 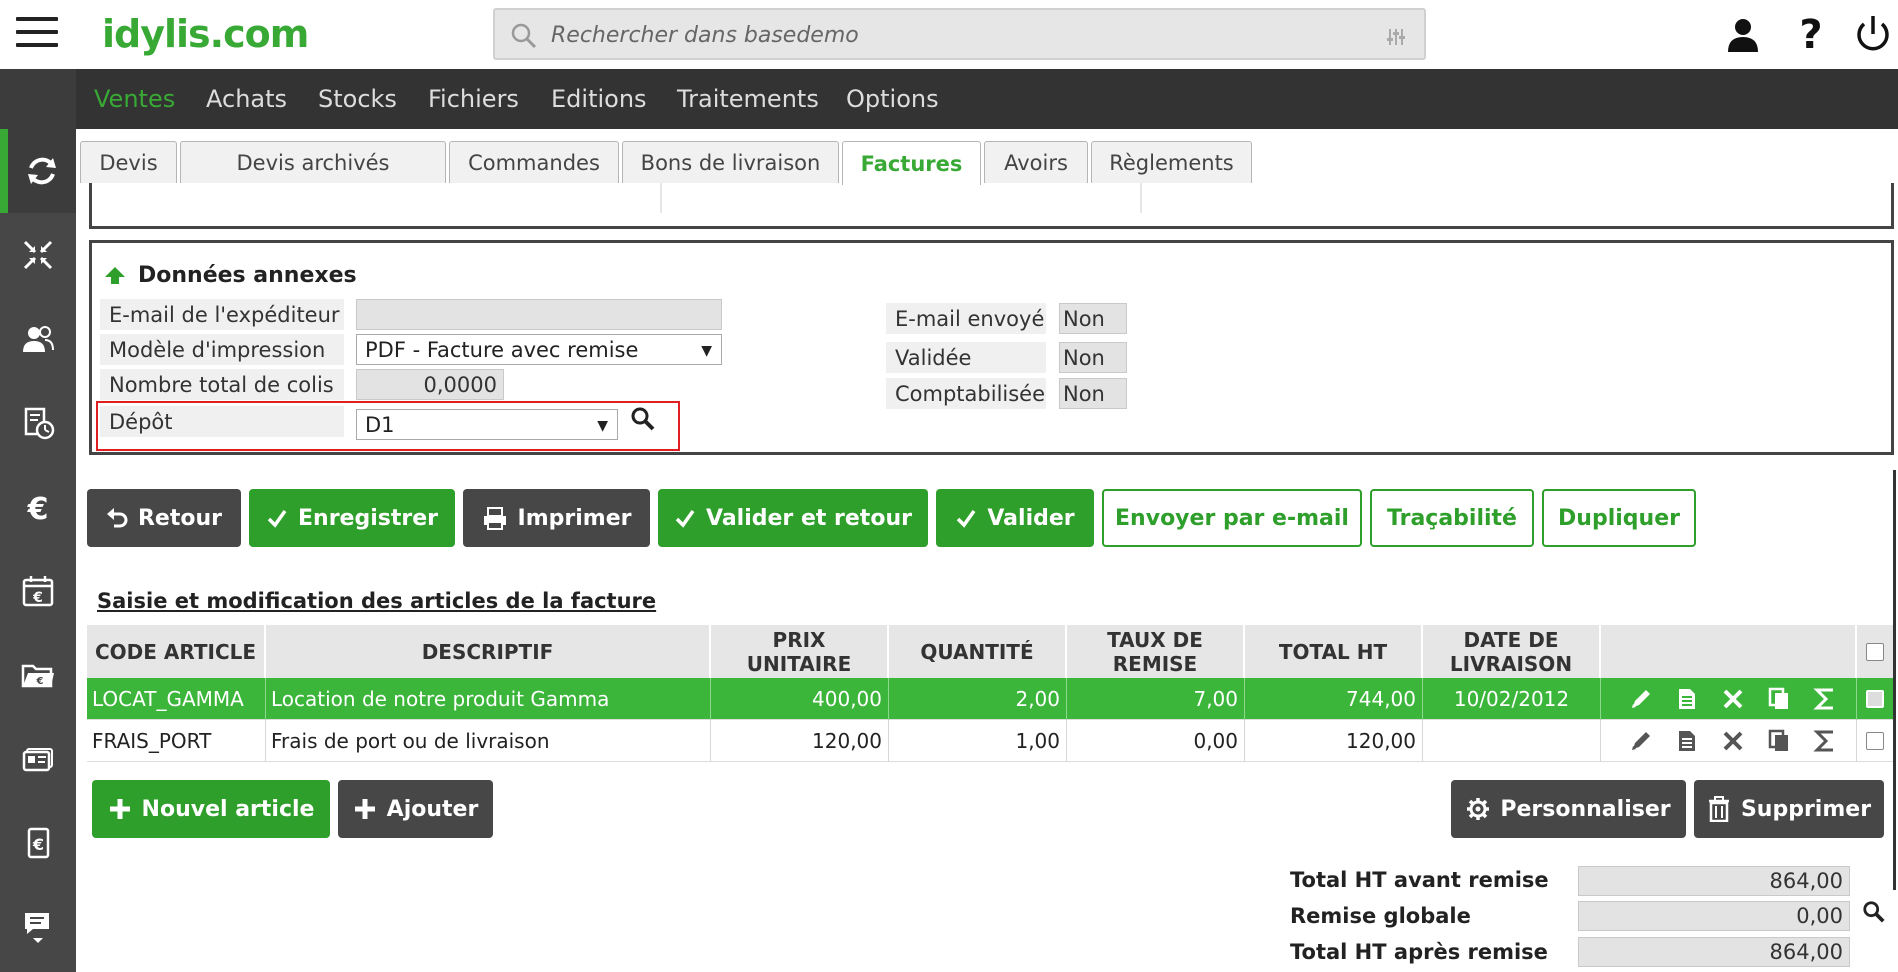 I want to click on sidebar-item-contacts, so click(x=38, y=339).